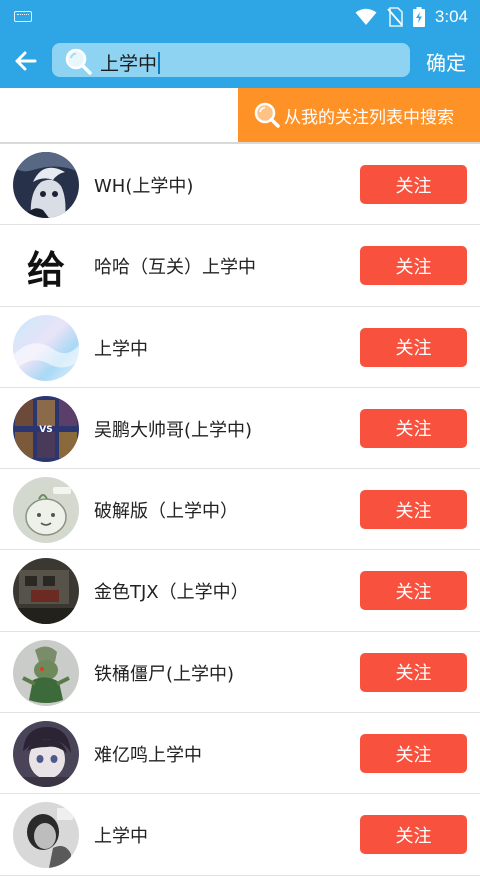  What do you see at coordinates (130, 62) in the screenshot?
I see `search-query-text: 上学中` at bounding box center [130, 62].